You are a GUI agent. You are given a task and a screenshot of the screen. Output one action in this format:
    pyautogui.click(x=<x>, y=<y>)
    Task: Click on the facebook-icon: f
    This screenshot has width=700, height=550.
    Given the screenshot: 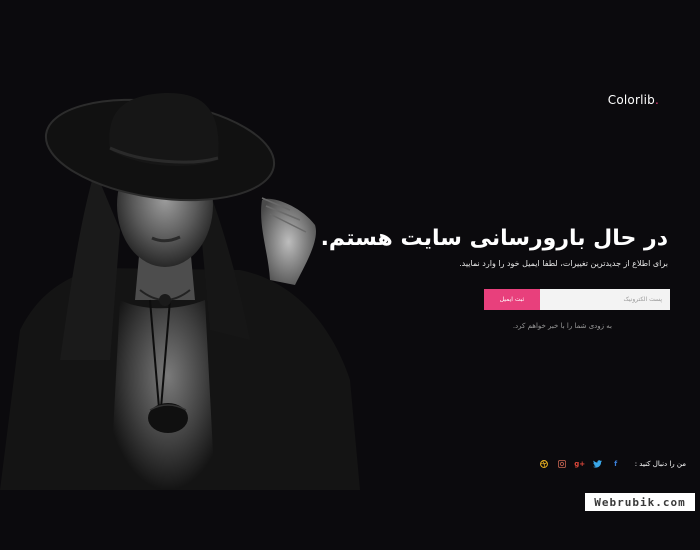 What is the action you would take?
    pyautogui.click(x=616, y=464)
    